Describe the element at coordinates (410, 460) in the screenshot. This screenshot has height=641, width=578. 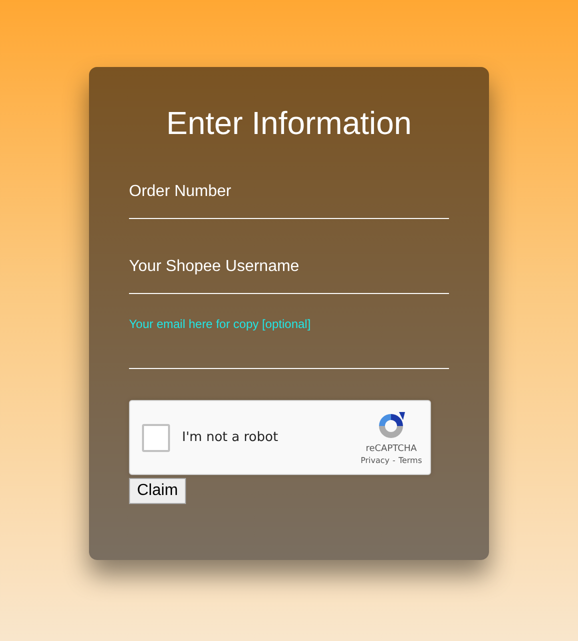
I see `terms-link: Terms` at that location.